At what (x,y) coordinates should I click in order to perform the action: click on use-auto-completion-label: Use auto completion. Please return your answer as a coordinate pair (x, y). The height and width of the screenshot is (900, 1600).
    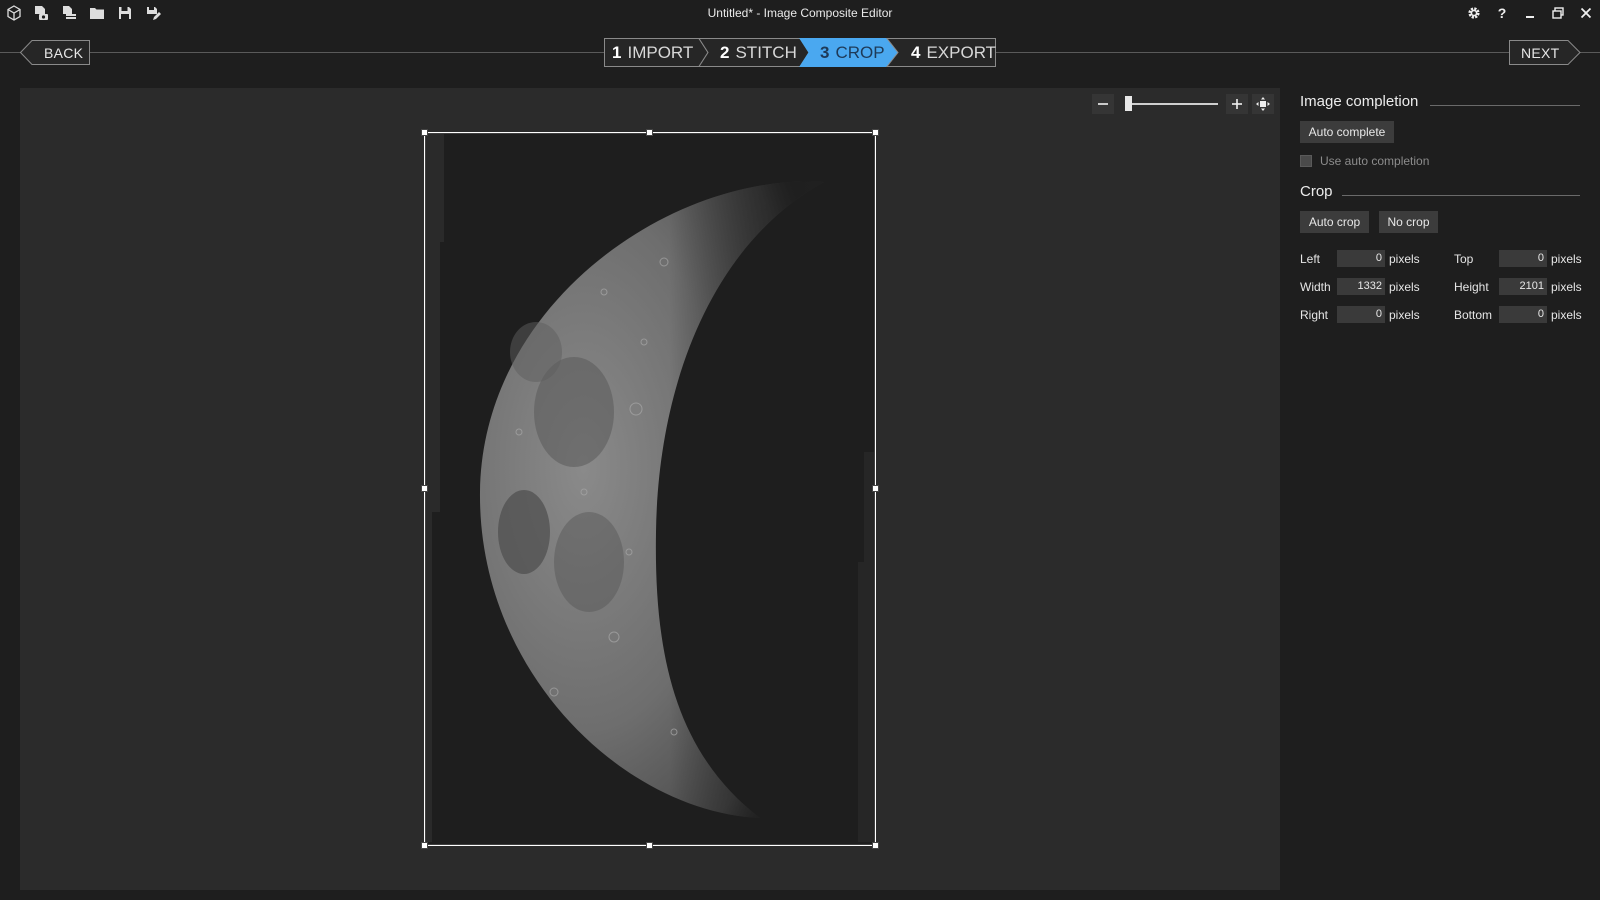
    Looking at the image, I should click on (1375, 161).